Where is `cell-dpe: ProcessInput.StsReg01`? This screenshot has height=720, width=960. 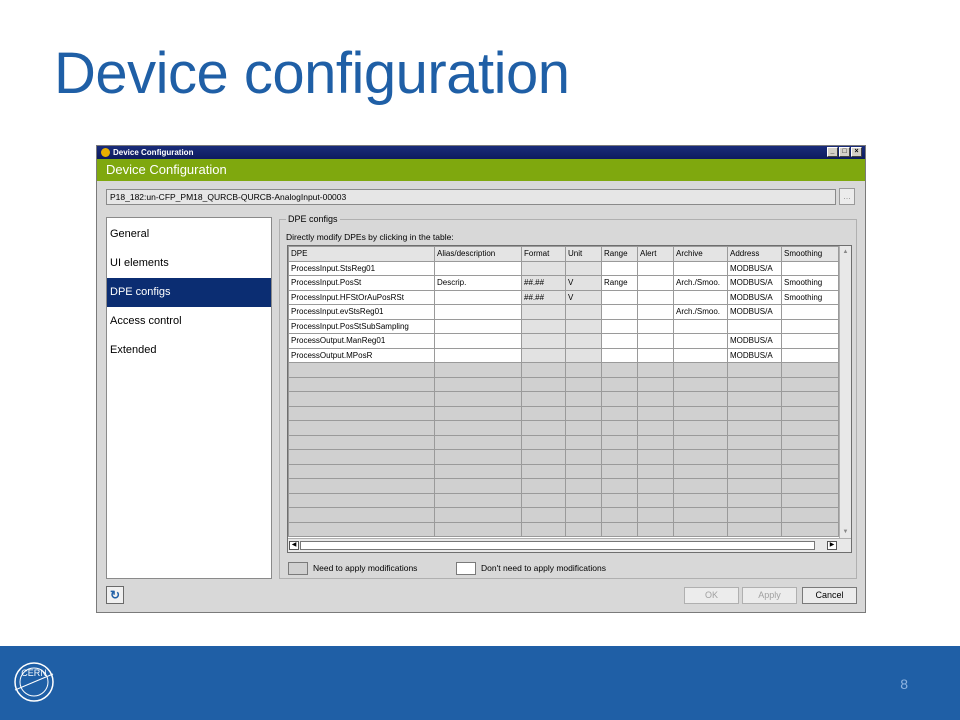 cell-dpe: ProcessInput.StsReg01 is located at coordinates (361, 268).